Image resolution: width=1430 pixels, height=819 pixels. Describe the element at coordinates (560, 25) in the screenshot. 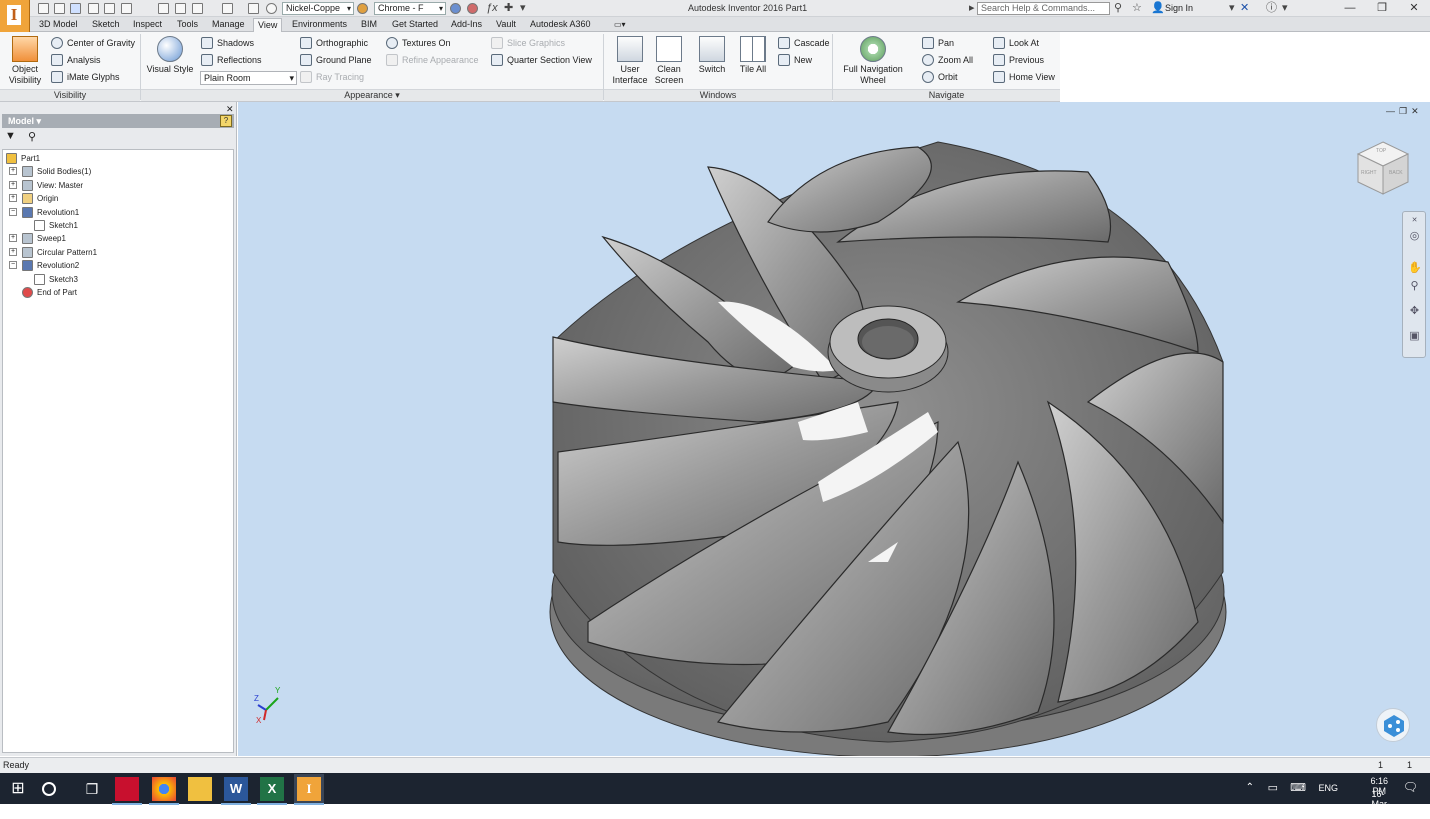

I see `tab-autodesk-a360: Autodesk A360` at that location.